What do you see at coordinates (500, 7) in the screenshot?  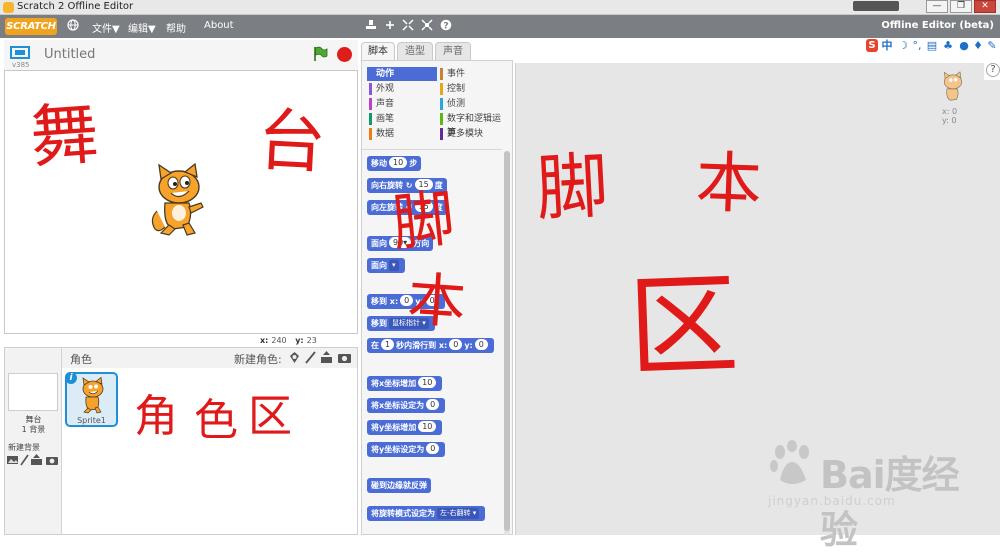 I see `window-titlebar: Scratch 2 Offline Editor — ❐ ✕` at bounding box center [500, 7].